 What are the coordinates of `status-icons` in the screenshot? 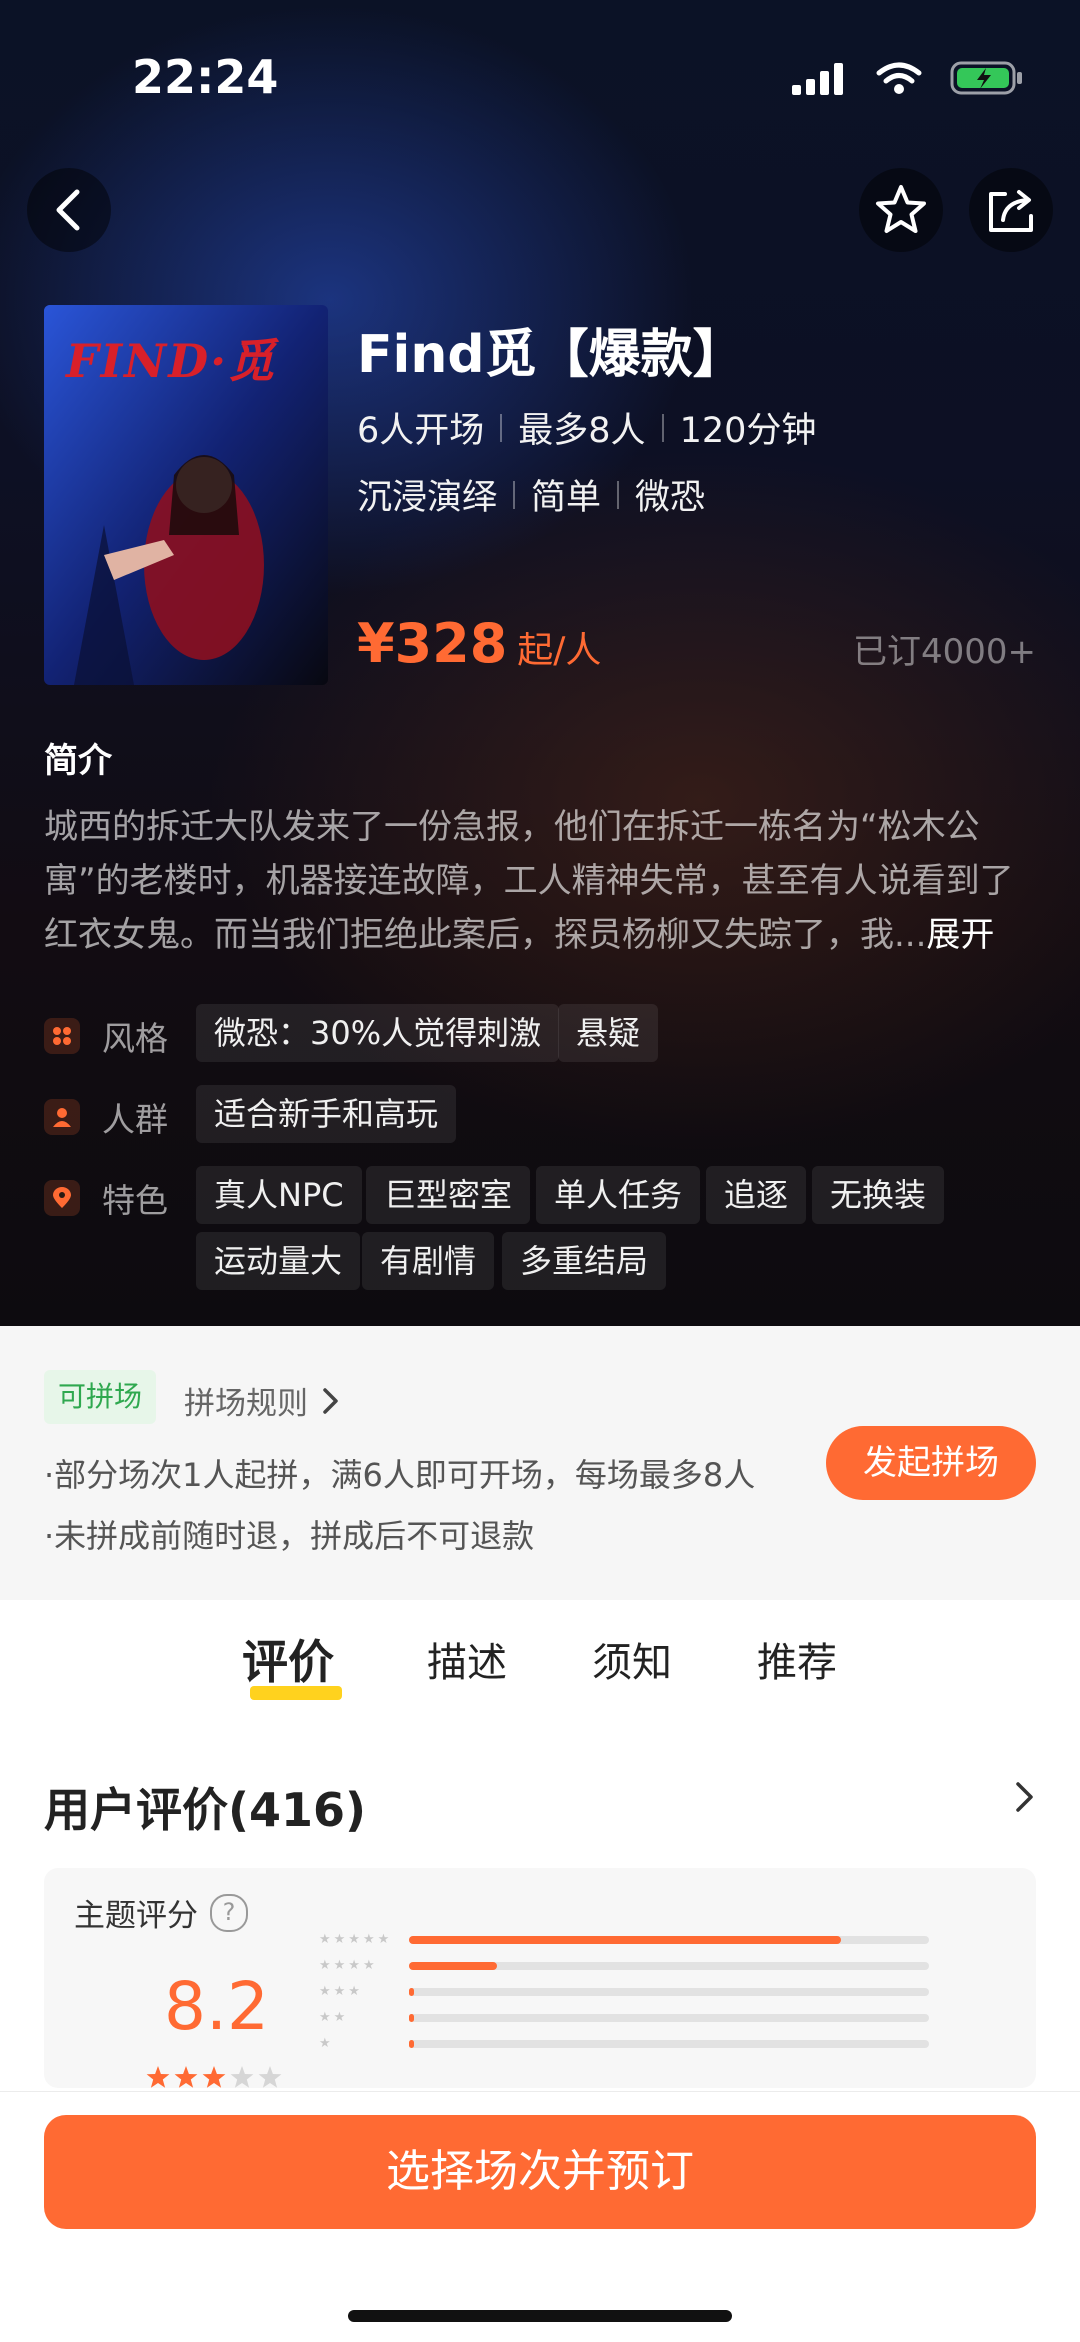 It's located at (908, 78).